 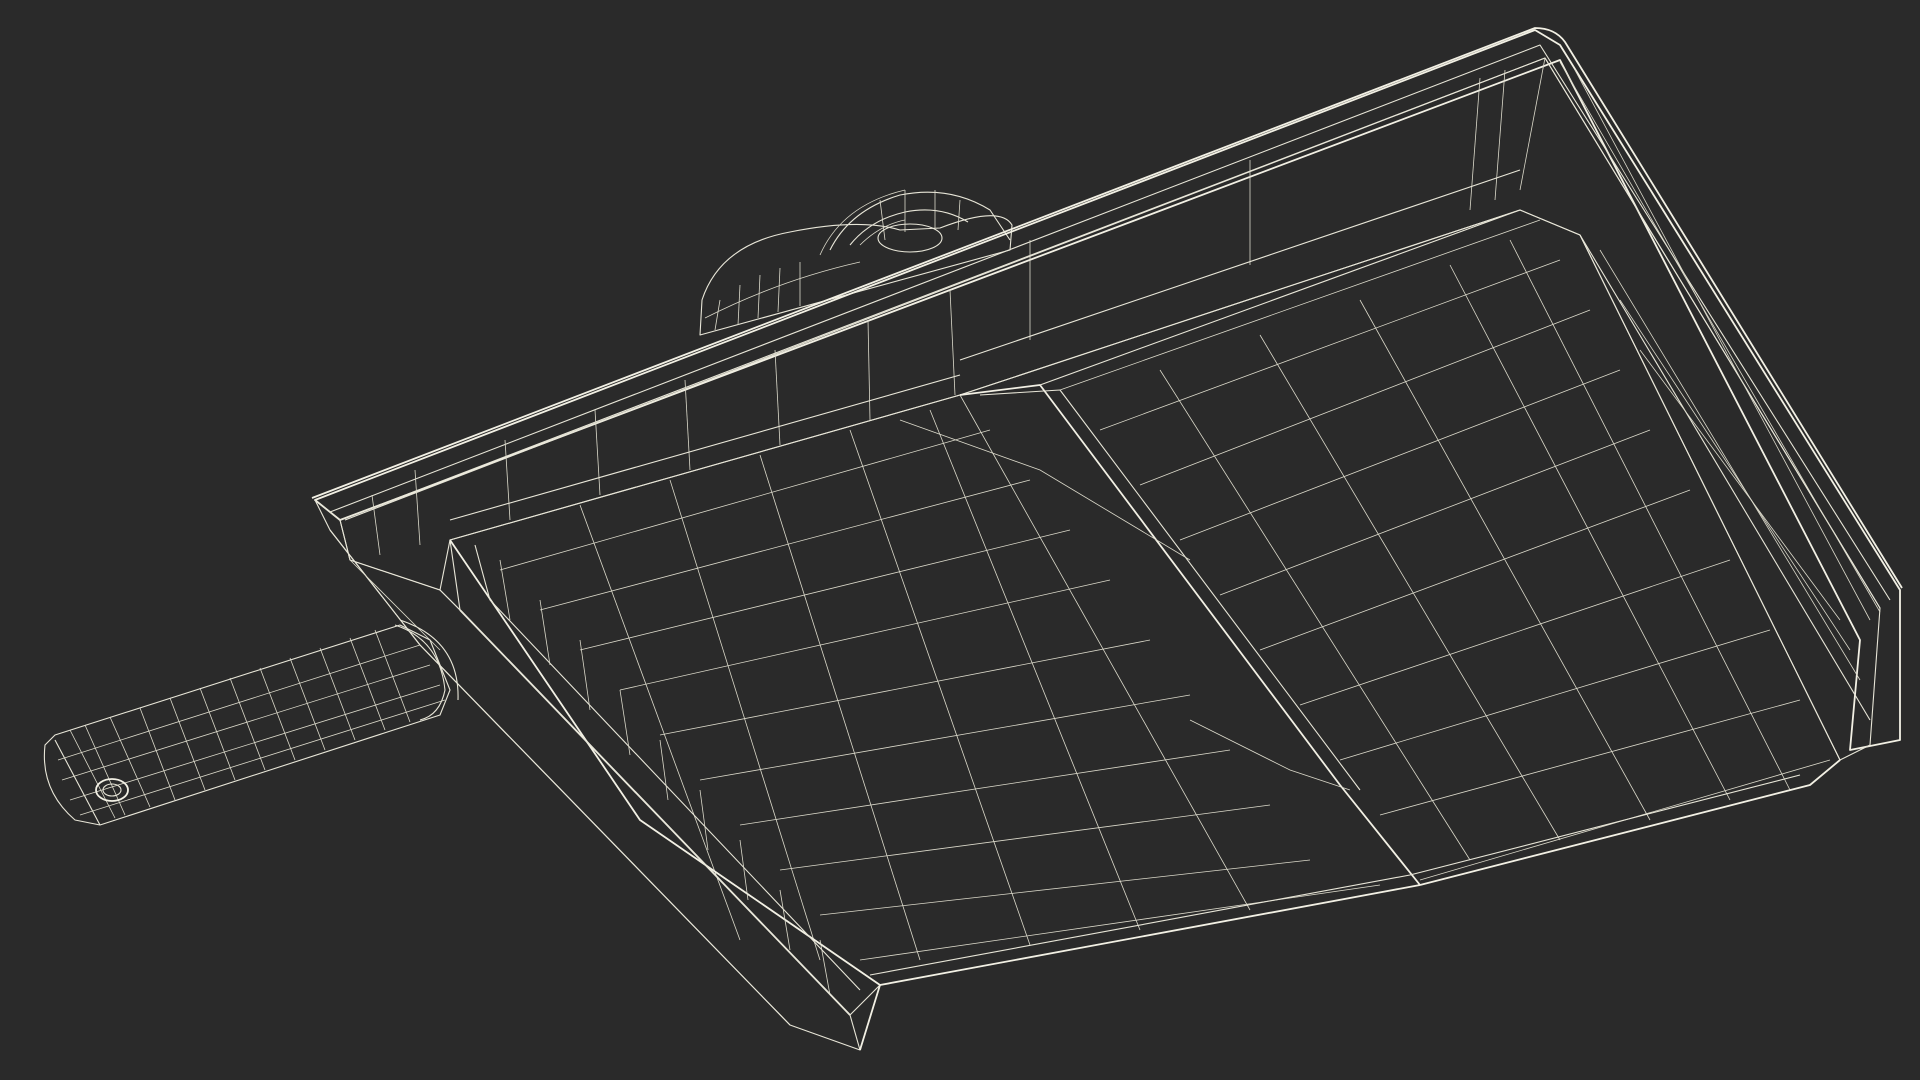 I want to click on grip-handle, so click(x=856, y=262).